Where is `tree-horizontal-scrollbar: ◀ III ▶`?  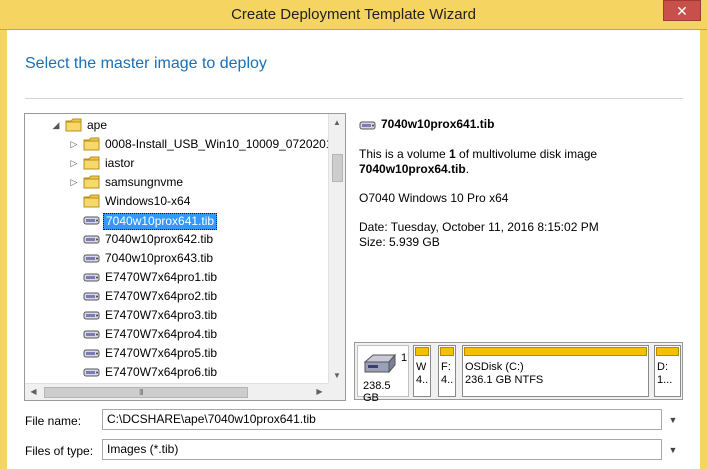 tree-horizontal-scrollbar: ◀ III ▶ is located at coordinates (185, 391).